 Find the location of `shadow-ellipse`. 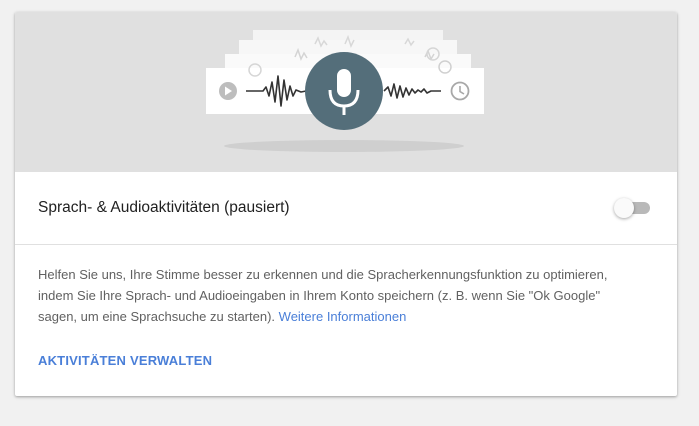

shadow-ellipse is located at coordinates (344, 146).